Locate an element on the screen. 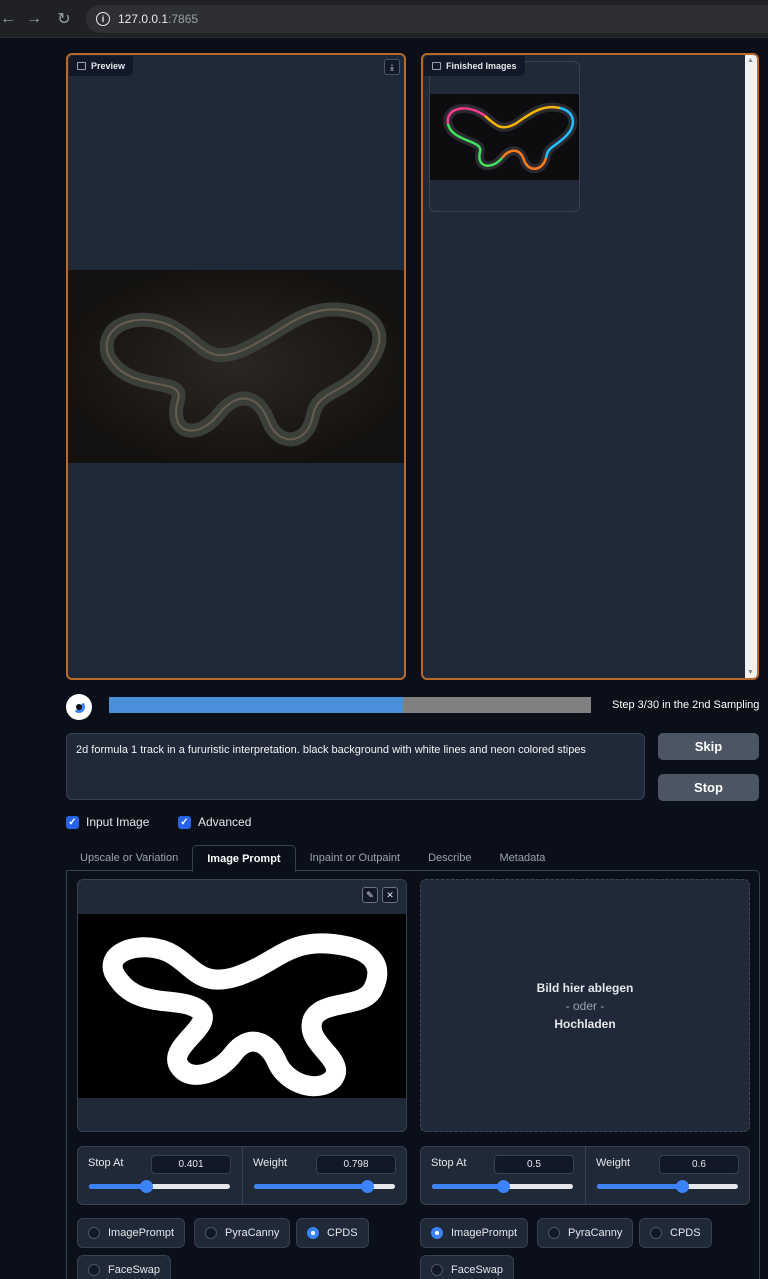  finished-image-thumbnail is located at coordinates (504, 136).